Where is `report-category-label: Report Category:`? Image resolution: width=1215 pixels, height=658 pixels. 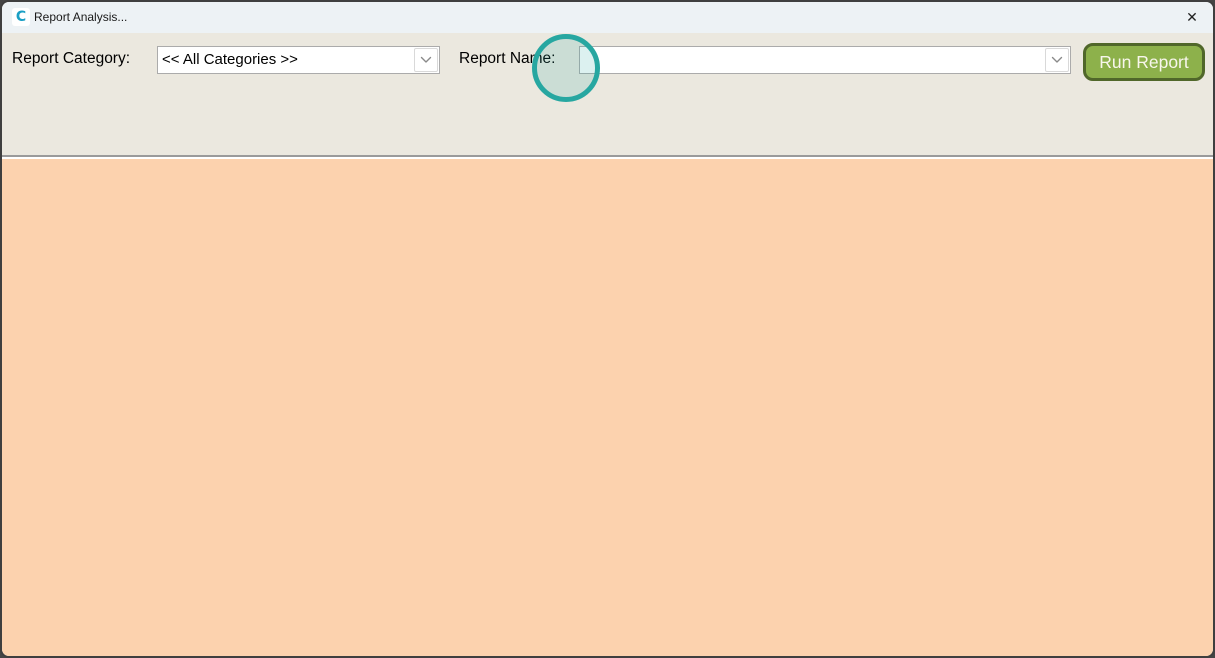 report-category-label: Report Category: is located at coordinates (71, 58).